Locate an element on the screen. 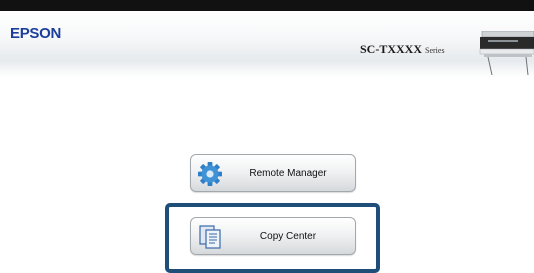  remote-manager-button: Remote Manager is located at coordinates (273, 173).